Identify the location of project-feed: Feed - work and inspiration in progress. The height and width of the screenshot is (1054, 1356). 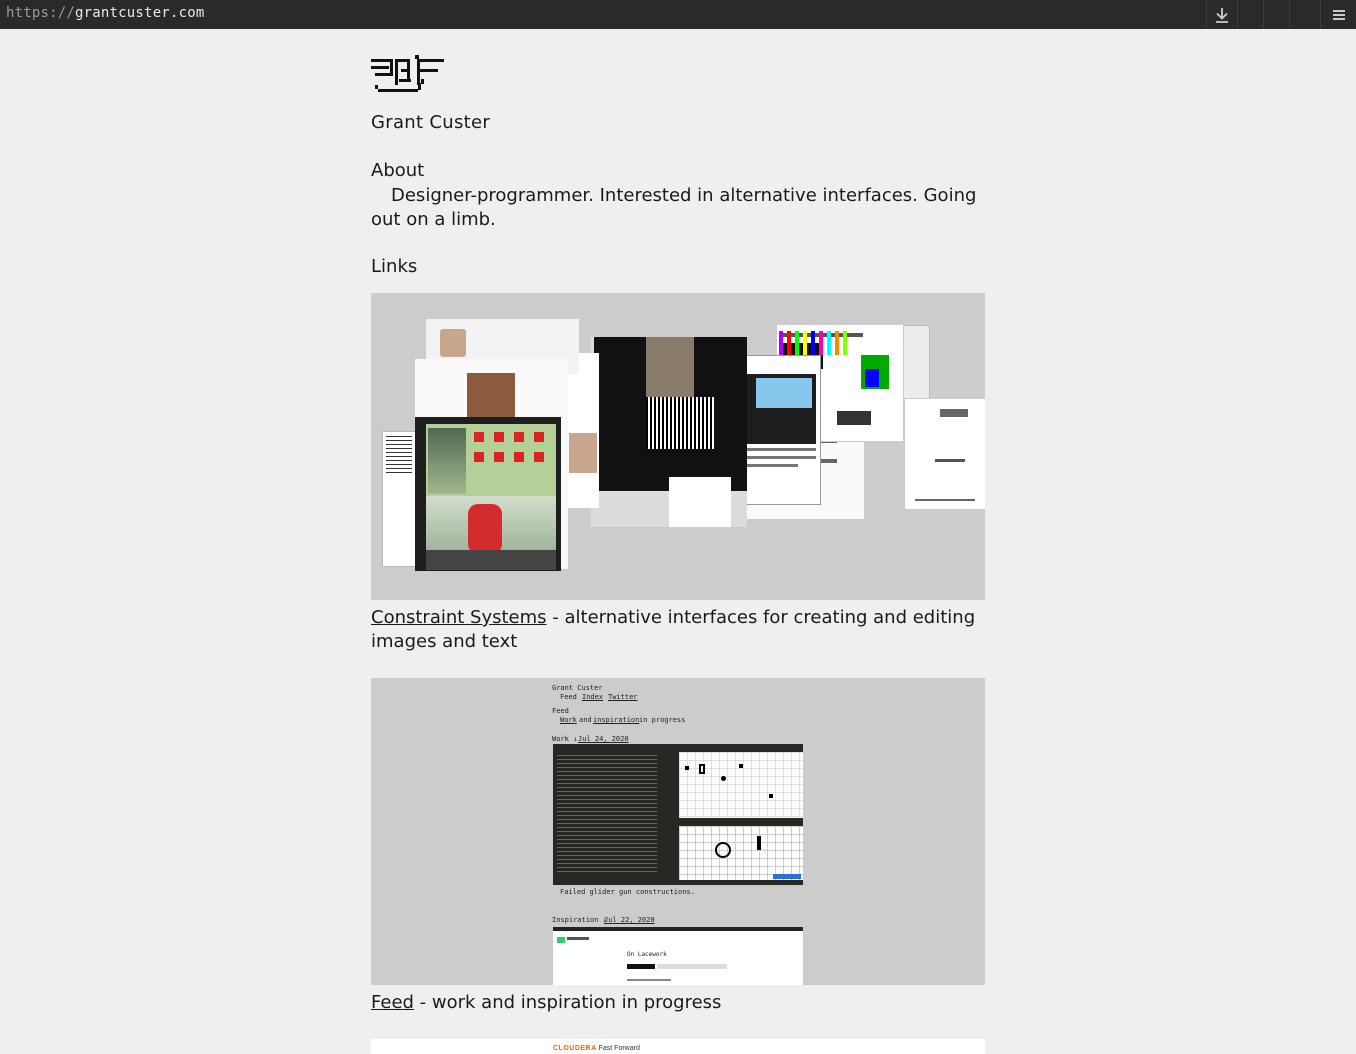
(678, 1003).